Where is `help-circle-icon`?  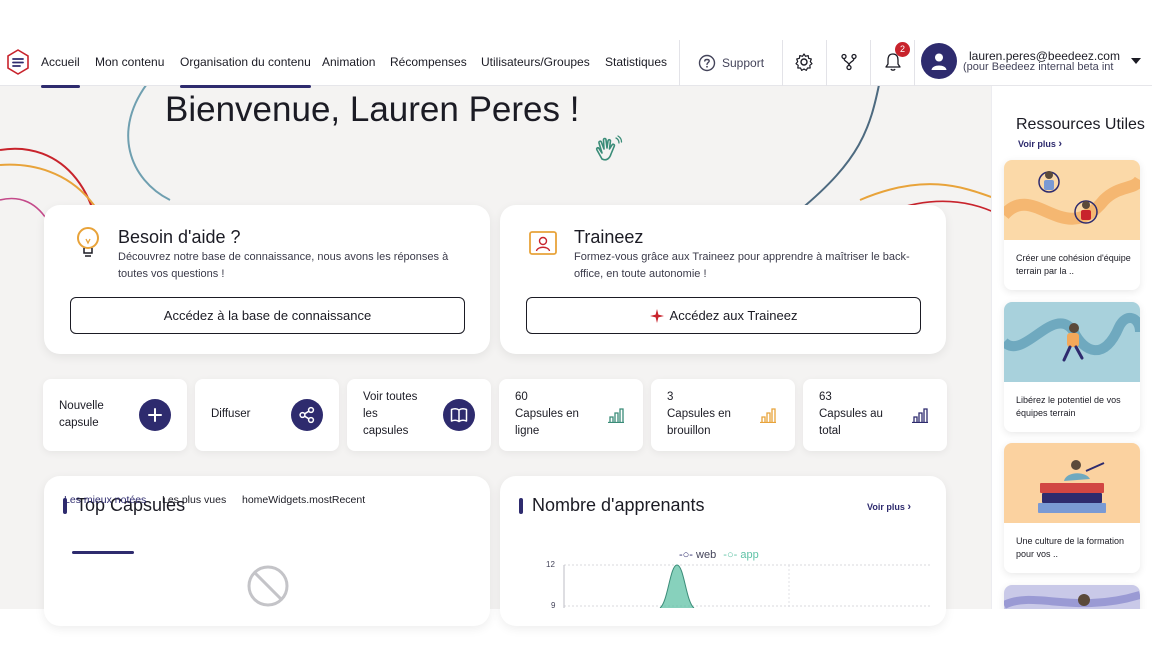
help-circle-icon is located at coordinates (707, 63).